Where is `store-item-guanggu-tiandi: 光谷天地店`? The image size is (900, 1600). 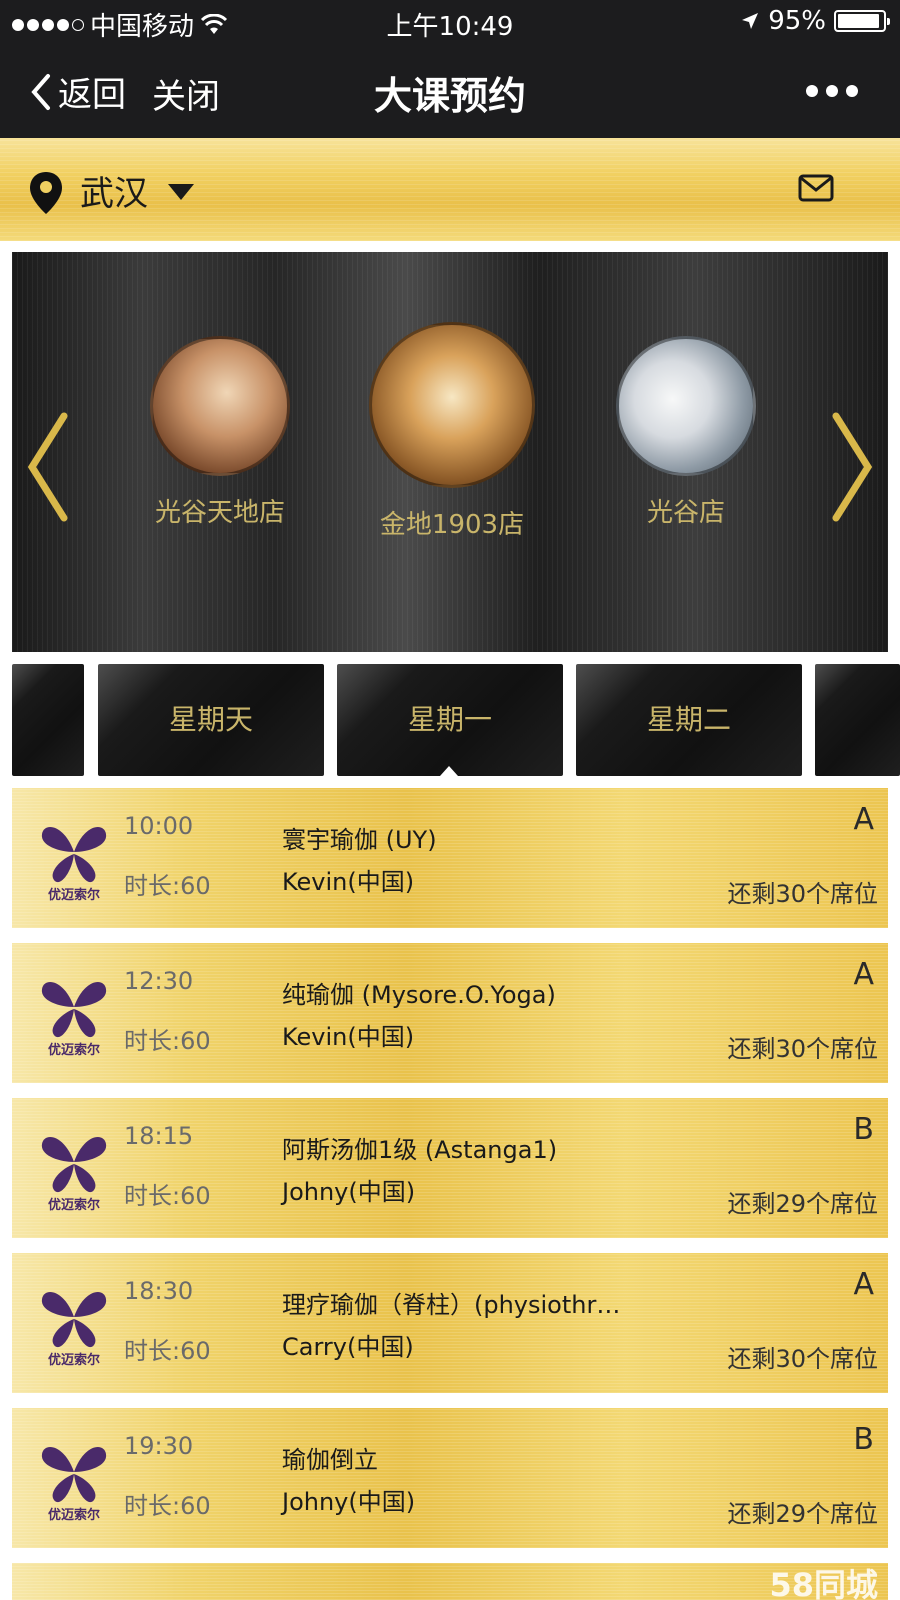 store-item-guanggu-tiandi: 光谷天地店 is located at coordinates (220, 432).